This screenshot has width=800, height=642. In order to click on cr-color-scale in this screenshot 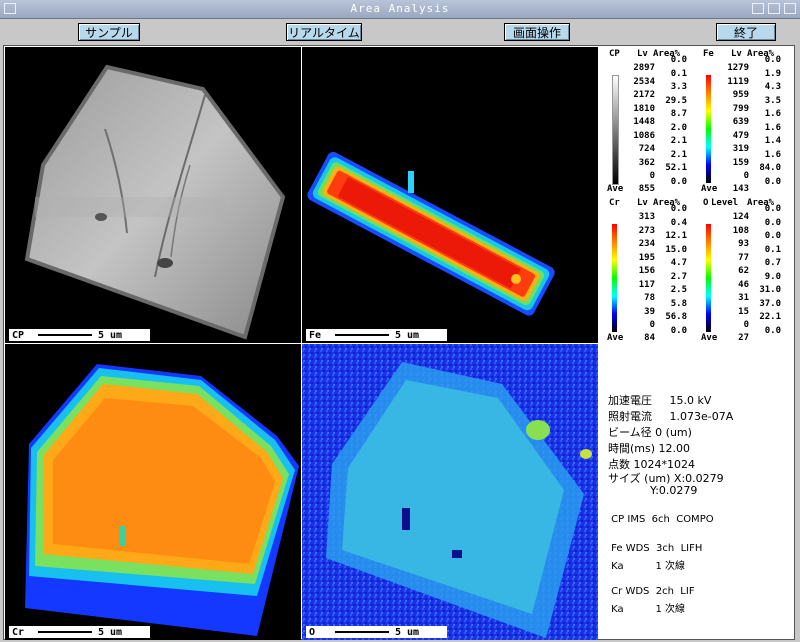, I will do `click(614, 278)`.